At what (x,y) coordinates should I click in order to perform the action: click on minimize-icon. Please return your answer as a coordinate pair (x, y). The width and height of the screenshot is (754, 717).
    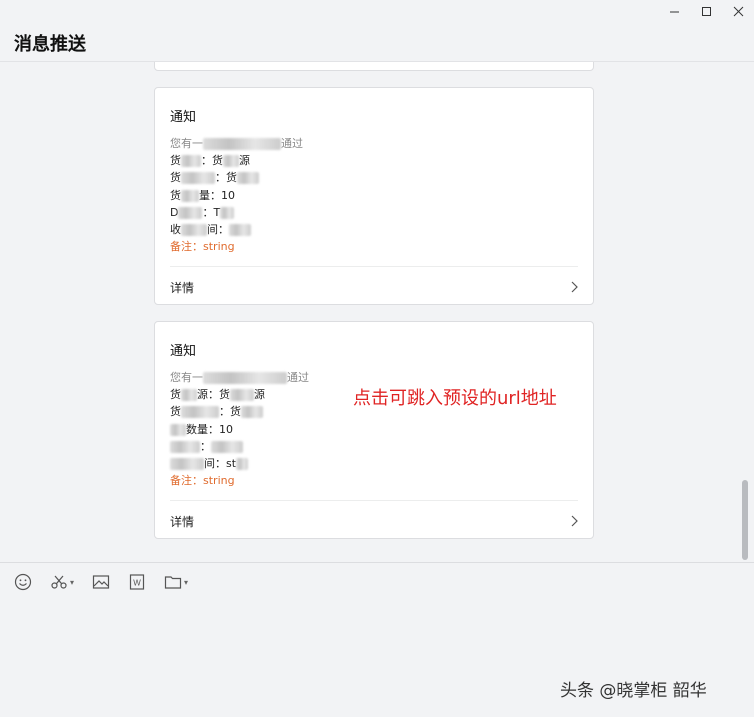
    Looking at the image, I should click on (674, 11).